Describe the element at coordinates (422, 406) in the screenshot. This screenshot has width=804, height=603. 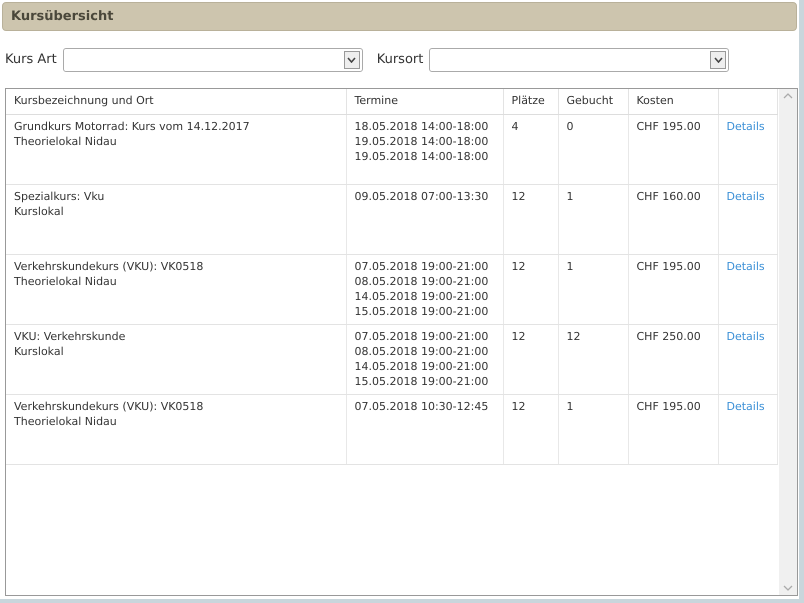
I see `course-date: 07.05.2018 10:30-12:45` at that location.